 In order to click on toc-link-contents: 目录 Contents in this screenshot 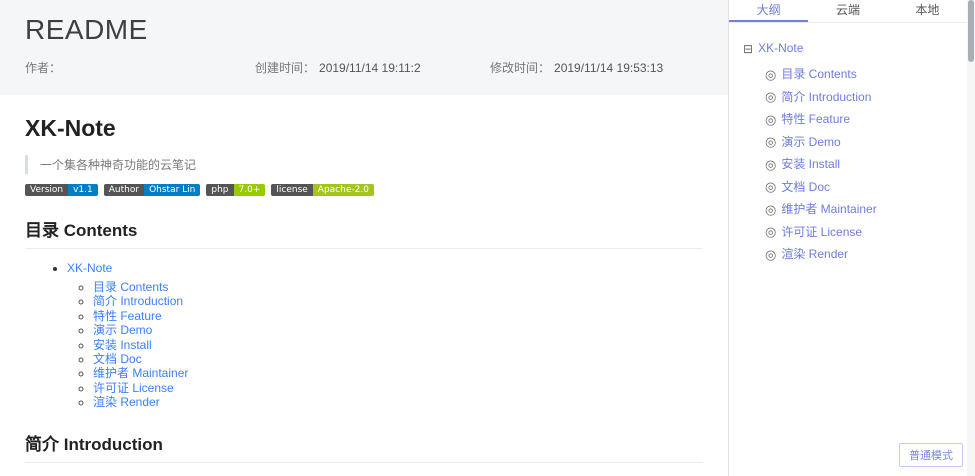, I will do `click(130, 287)`.